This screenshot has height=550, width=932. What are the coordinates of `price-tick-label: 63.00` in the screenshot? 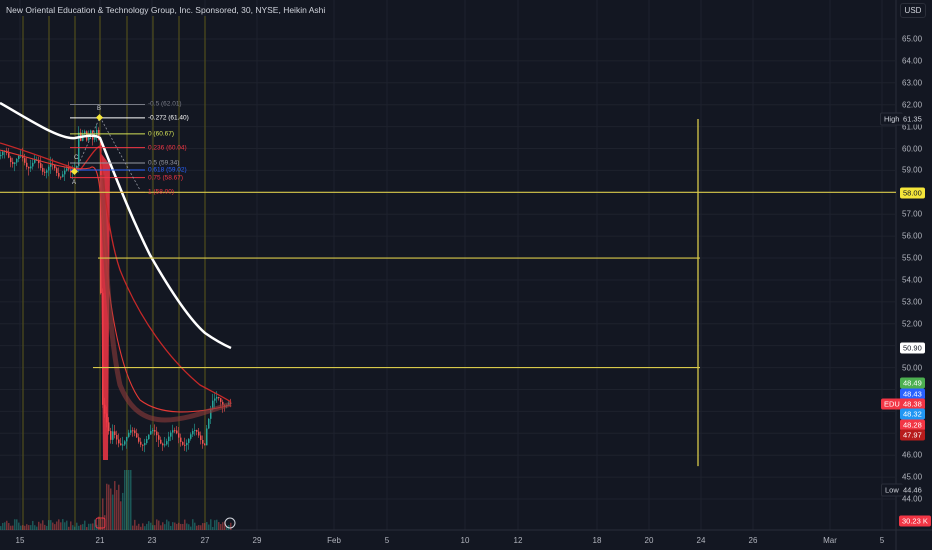 It's located at (912, 83).